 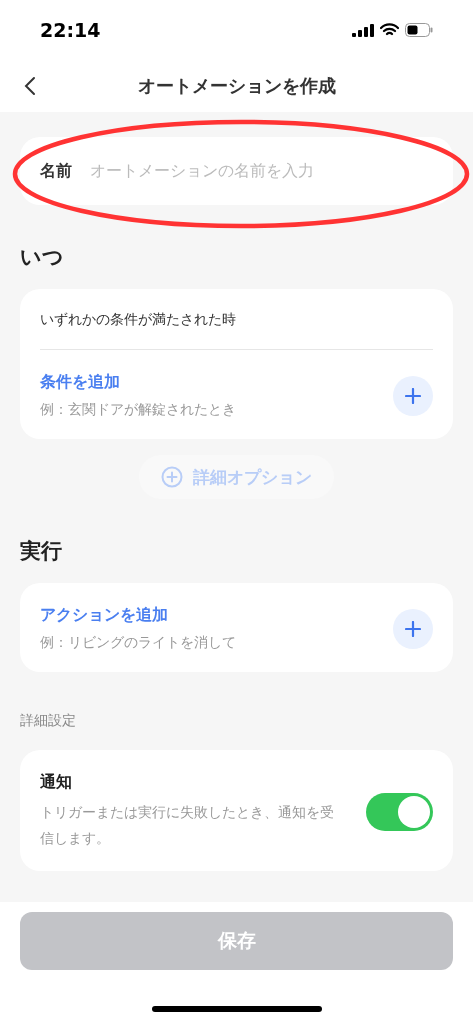 What do you see at coordinates (48, 721) in the screenshot?
I see `advanced-heading: 詳細設定` at bounding box center [48, 721].